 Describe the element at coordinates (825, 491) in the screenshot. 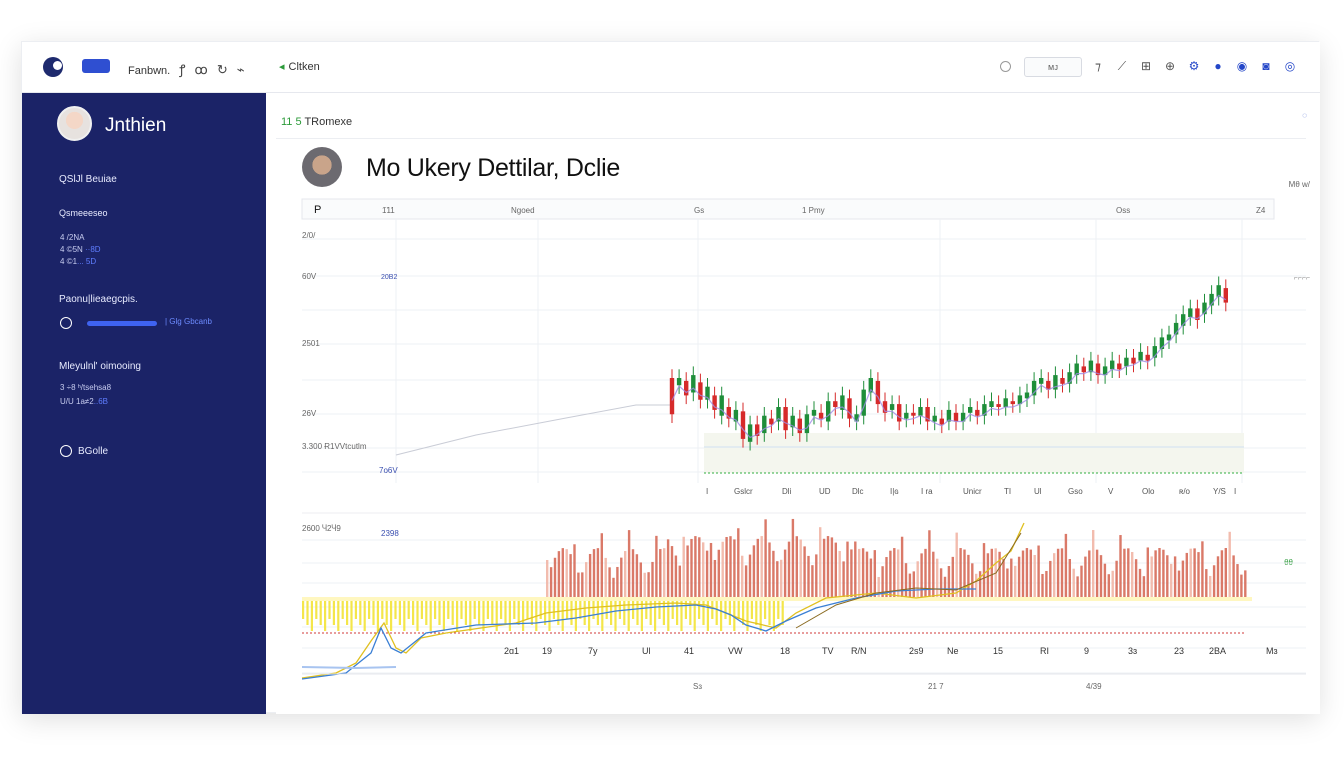

I see `x-tick-label: UD` at that location.